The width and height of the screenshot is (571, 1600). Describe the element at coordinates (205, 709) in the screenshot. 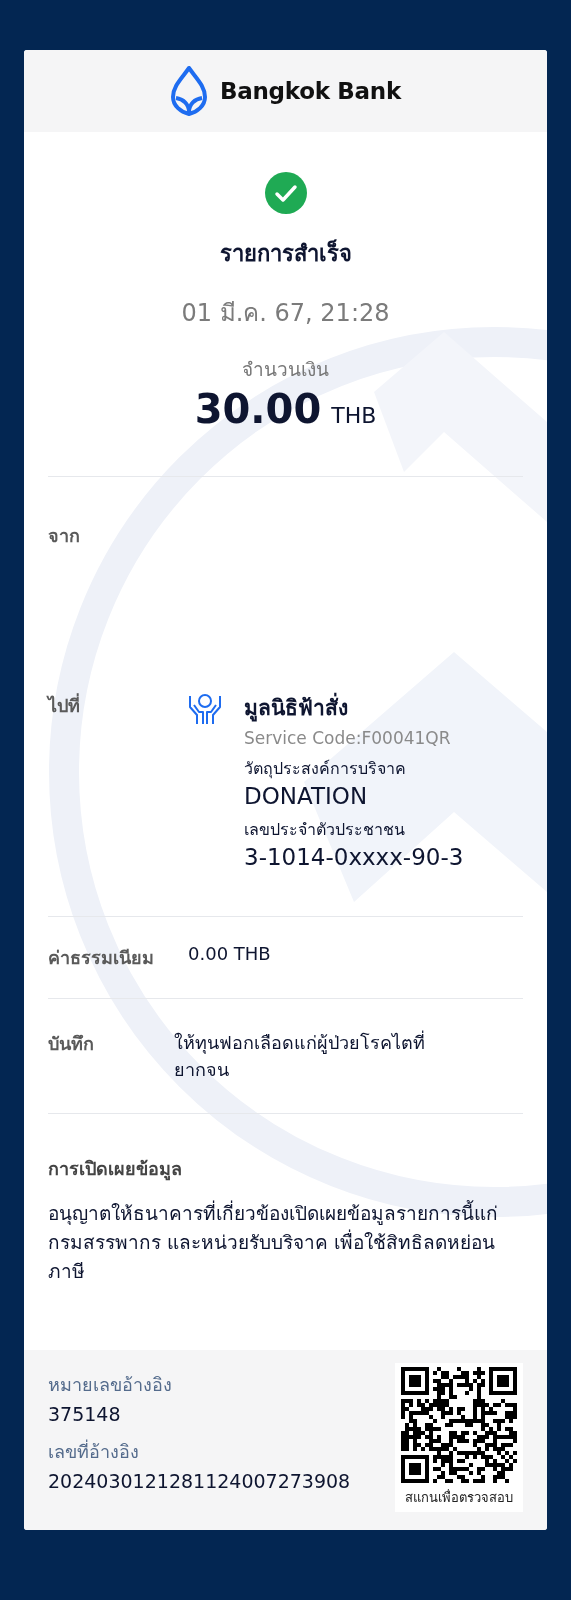

I see `charity-hands-icon` at that location.